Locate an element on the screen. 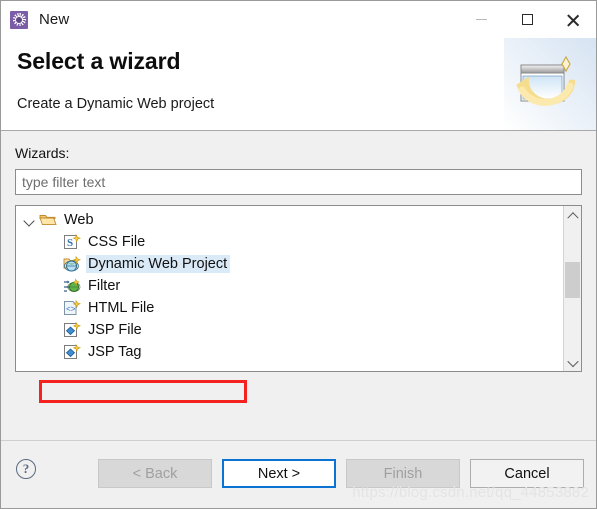 This screenshot has width=597, height=509. filter-icon is located at coordinates (72, 286).